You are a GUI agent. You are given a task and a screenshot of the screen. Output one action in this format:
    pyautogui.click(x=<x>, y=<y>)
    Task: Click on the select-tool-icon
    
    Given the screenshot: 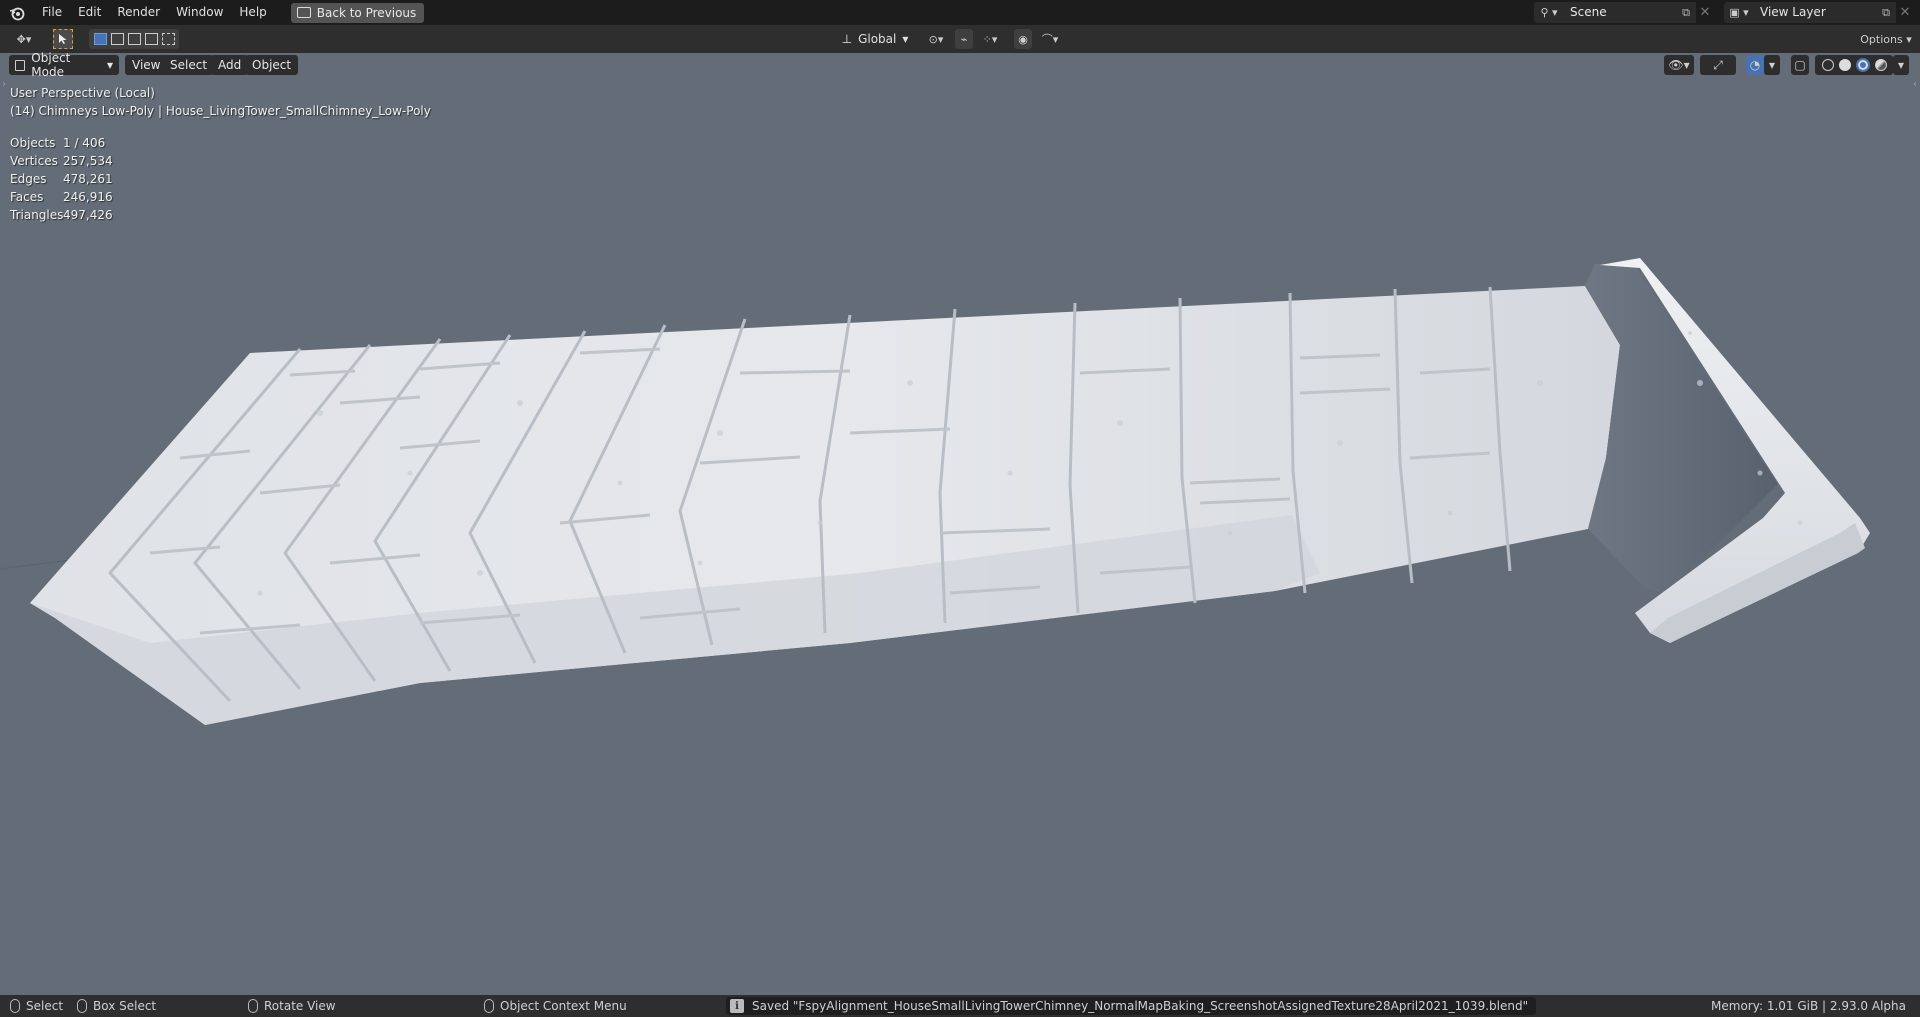 What is the action you would take?
    pyautogui.click(x=63, y=39)
    